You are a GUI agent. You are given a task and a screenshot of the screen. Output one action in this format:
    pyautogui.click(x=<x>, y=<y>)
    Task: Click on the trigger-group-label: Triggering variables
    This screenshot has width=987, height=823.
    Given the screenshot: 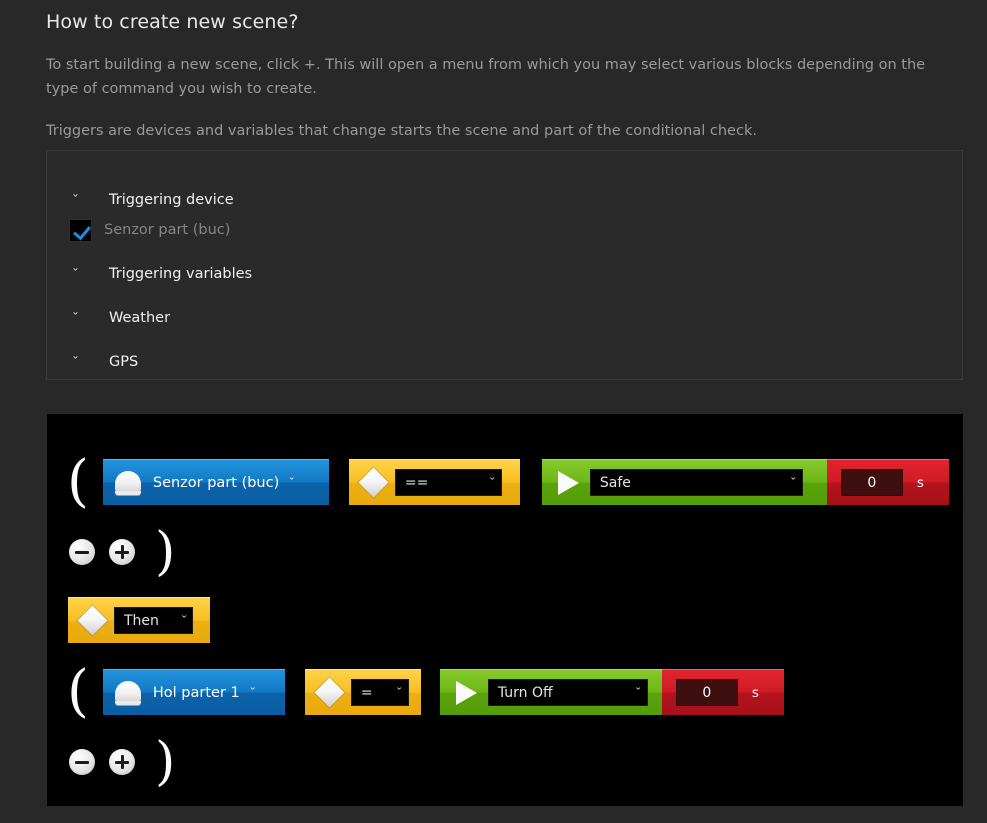 What is the action you would take?
    pyautogui.click(x=181, y=274)
    